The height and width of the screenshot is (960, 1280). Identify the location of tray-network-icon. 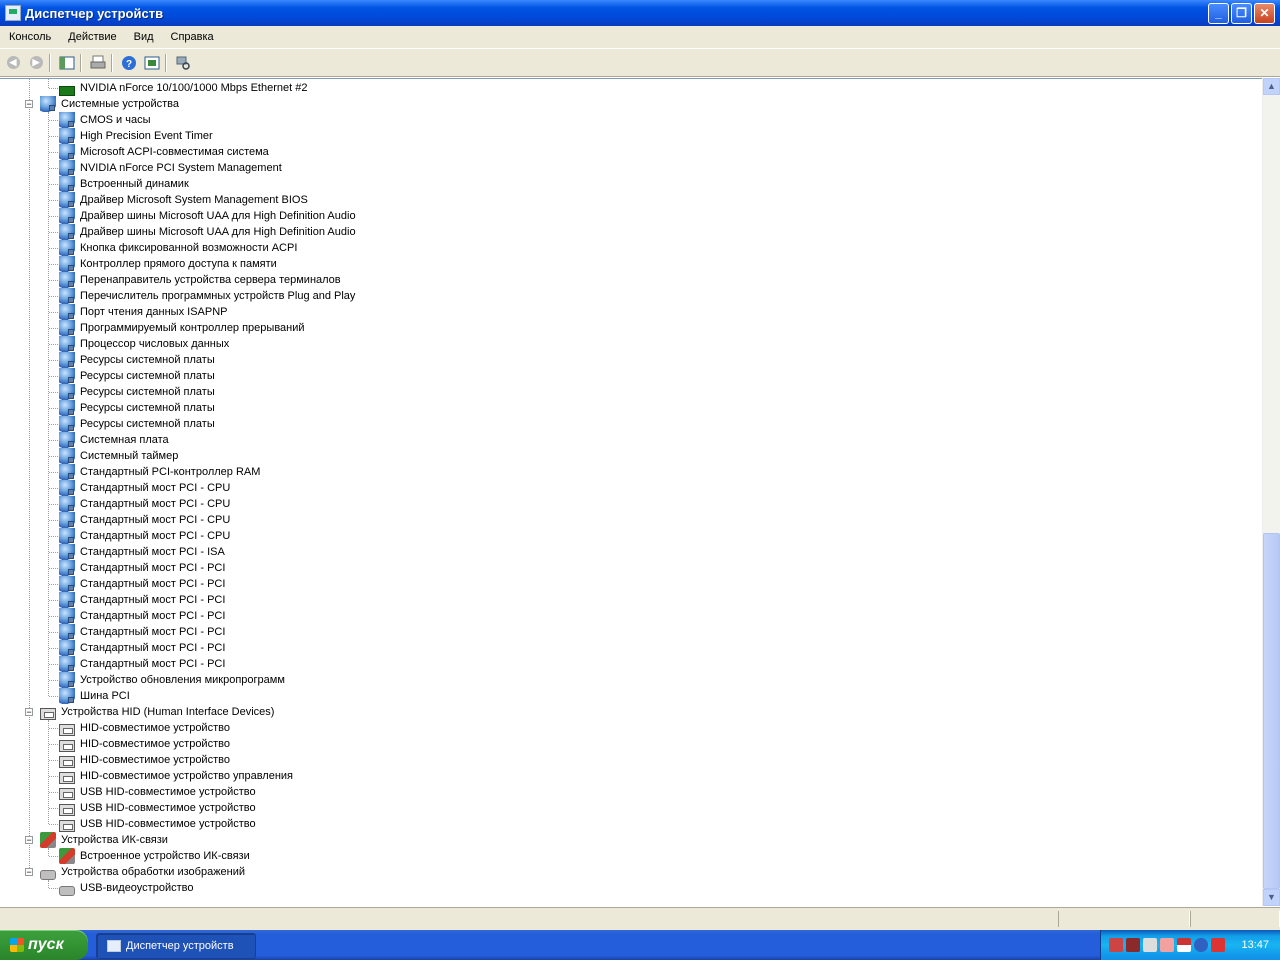
(1133, 945).